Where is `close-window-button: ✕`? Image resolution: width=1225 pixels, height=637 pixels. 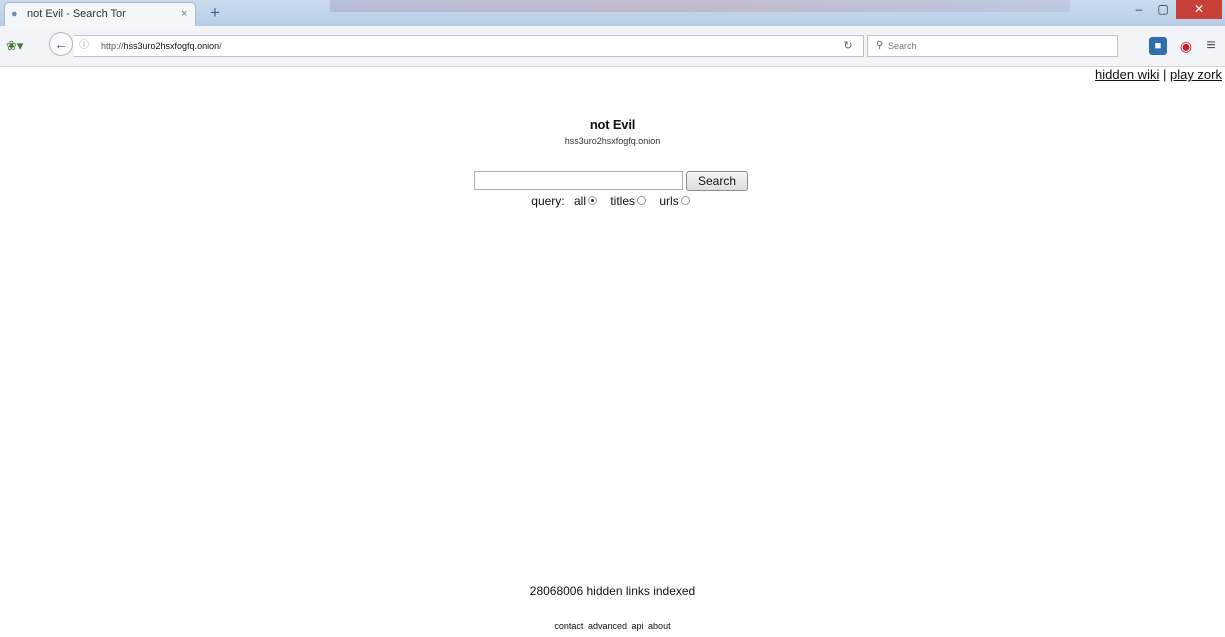
close-window-button: ✕ is located at coordinates (1199, 9).